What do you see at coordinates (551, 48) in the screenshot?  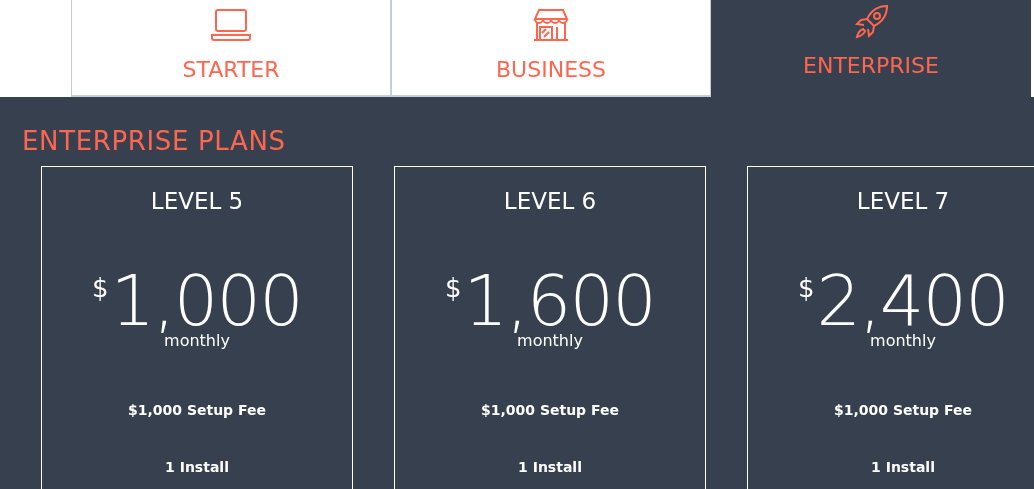 I see `plan-tab: BUSINESS` at bounding box center [551, 48].